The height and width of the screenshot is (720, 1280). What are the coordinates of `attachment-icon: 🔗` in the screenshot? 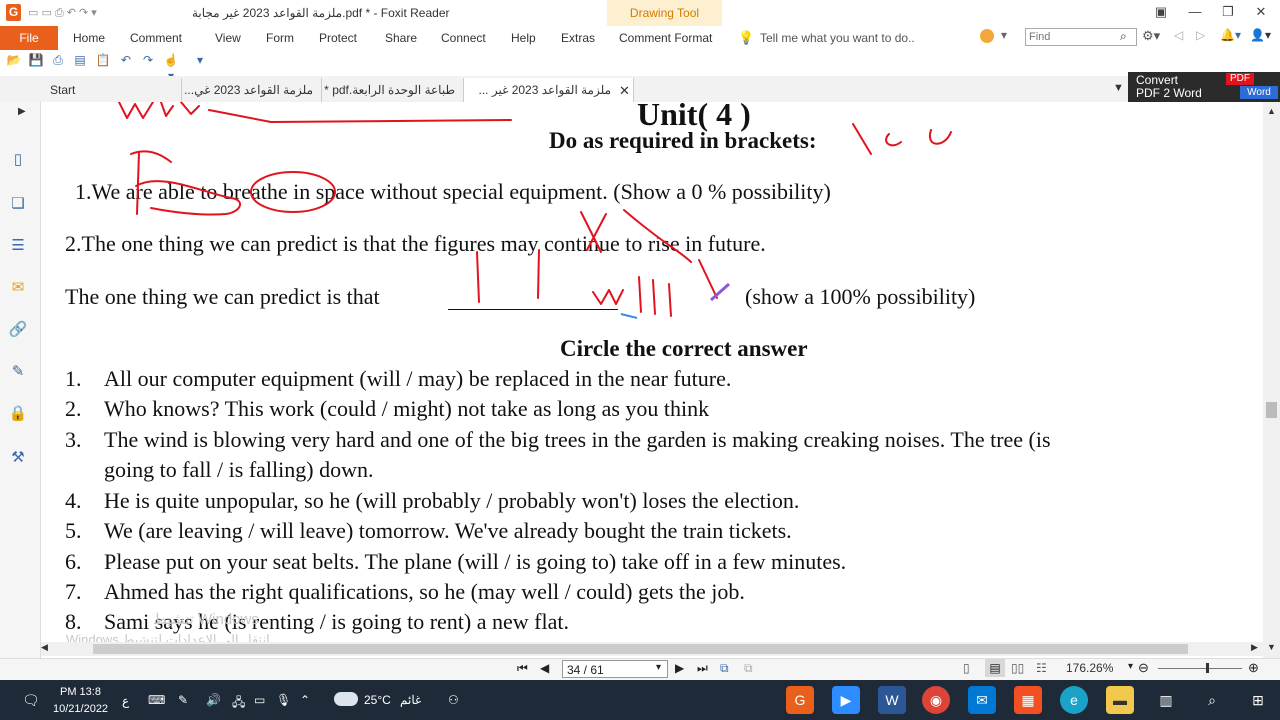 It's located at (18, 330).